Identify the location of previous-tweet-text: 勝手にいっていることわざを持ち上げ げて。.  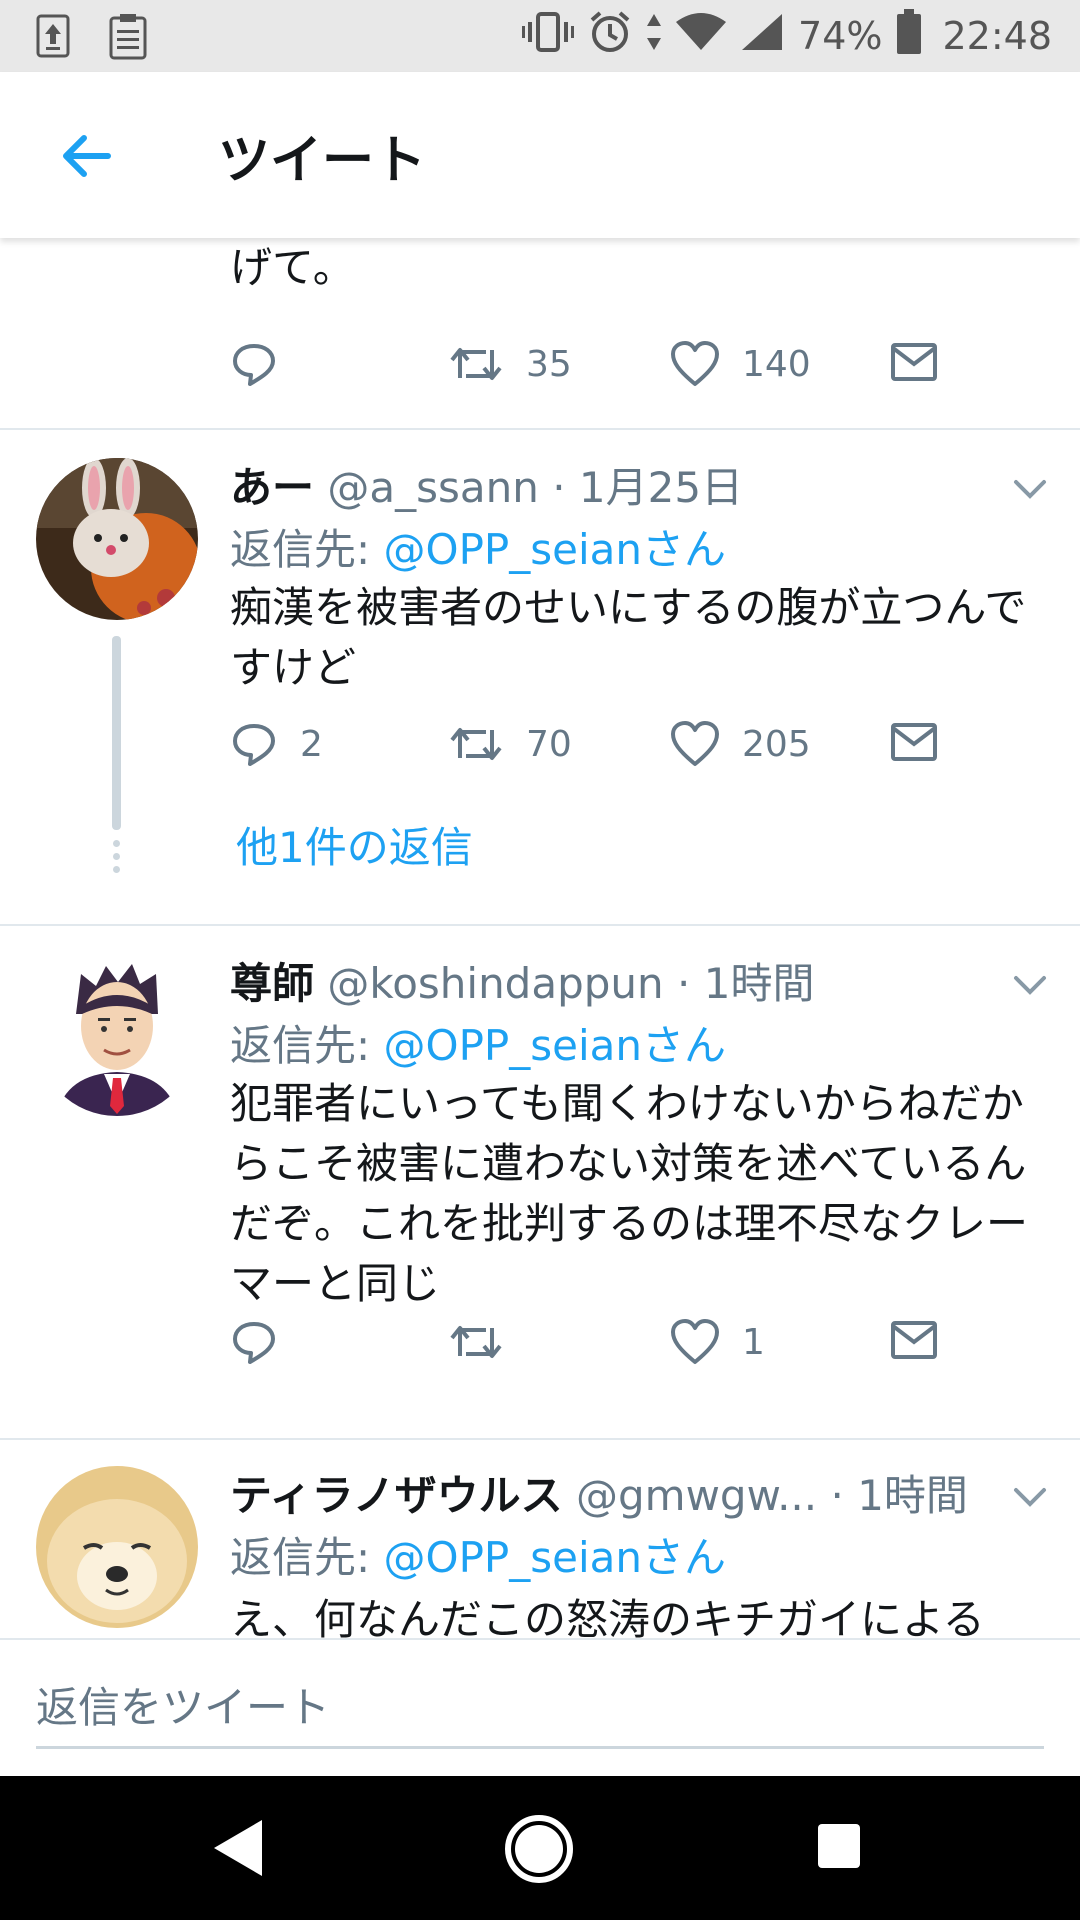
(586, 268).